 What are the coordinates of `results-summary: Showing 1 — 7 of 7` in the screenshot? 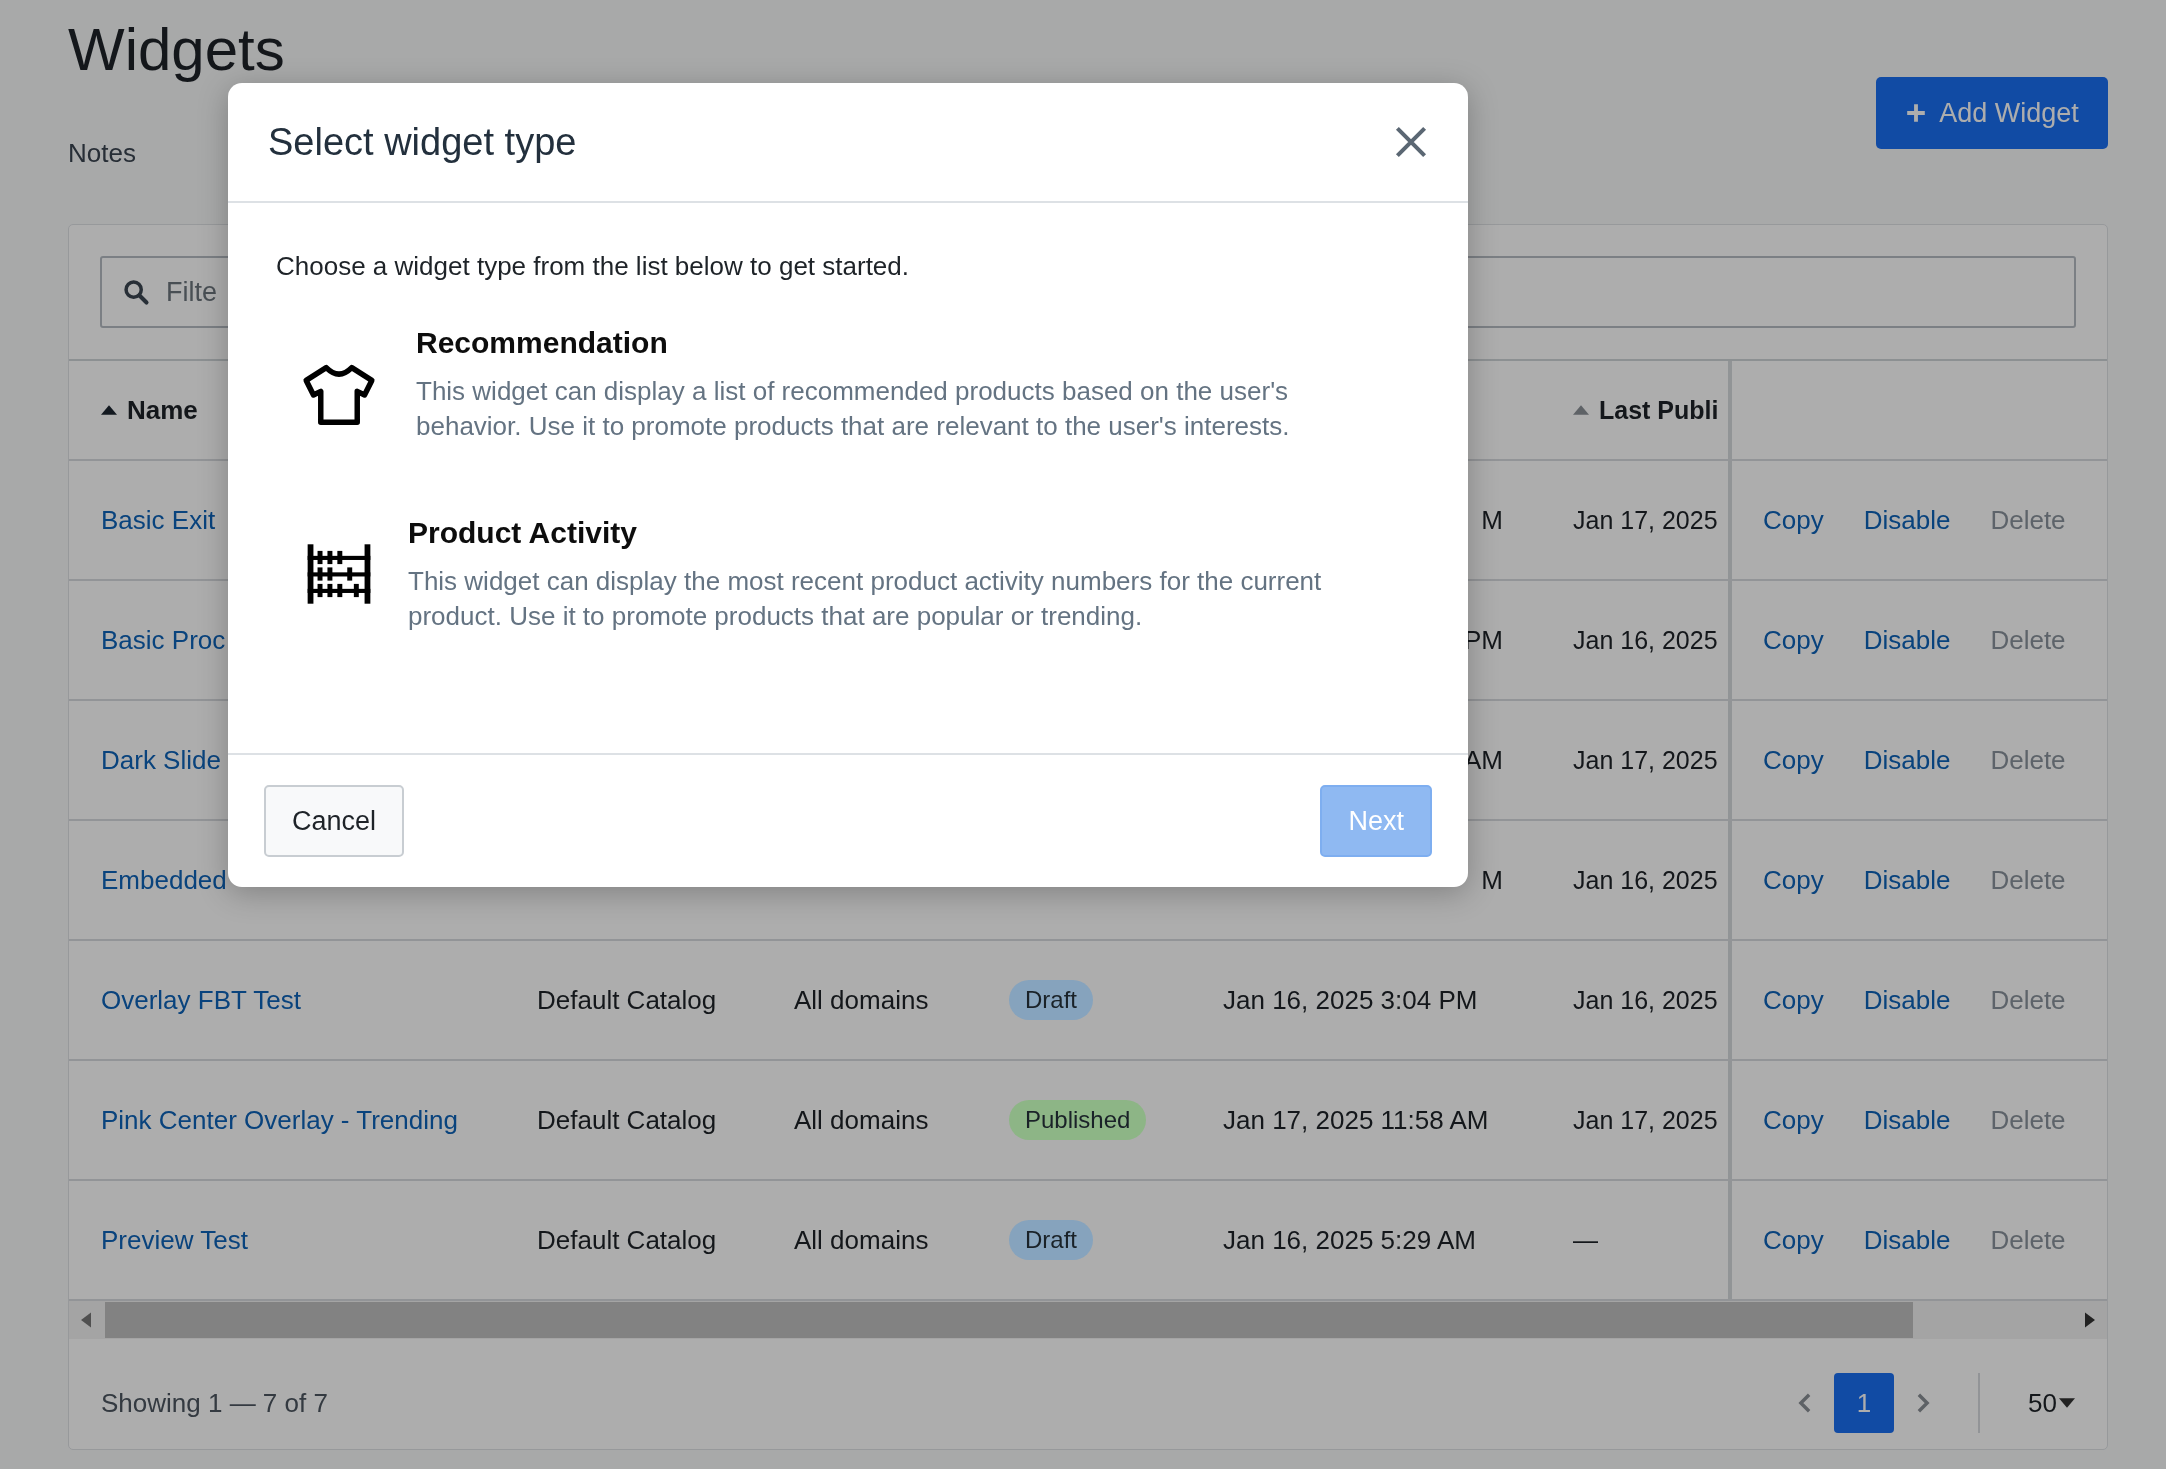 It's located at (214, 1403).